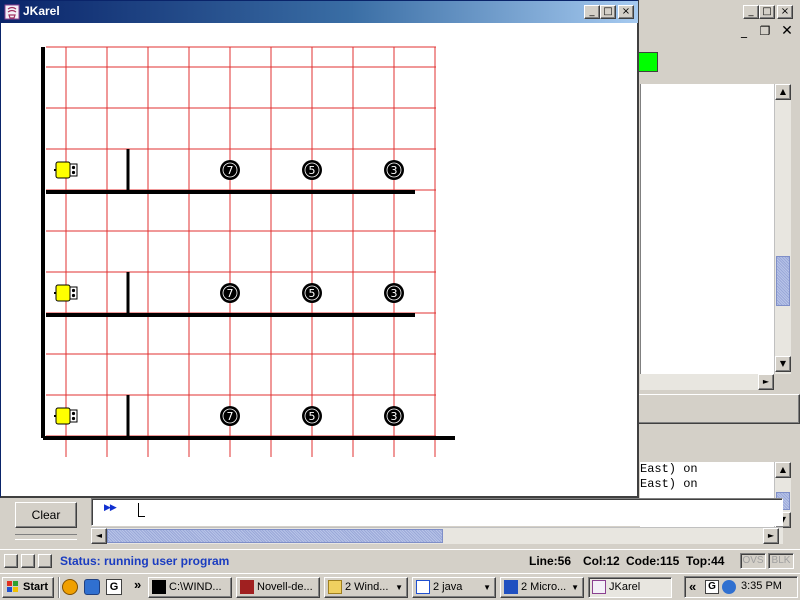 This screenshot has width=800, height=600. I want to click on tray-chevron: «, so click(692, 586).